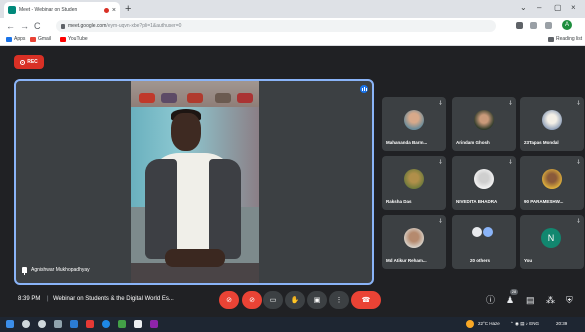  I want to click on tab-close-icon: ×, so click(114, 10).